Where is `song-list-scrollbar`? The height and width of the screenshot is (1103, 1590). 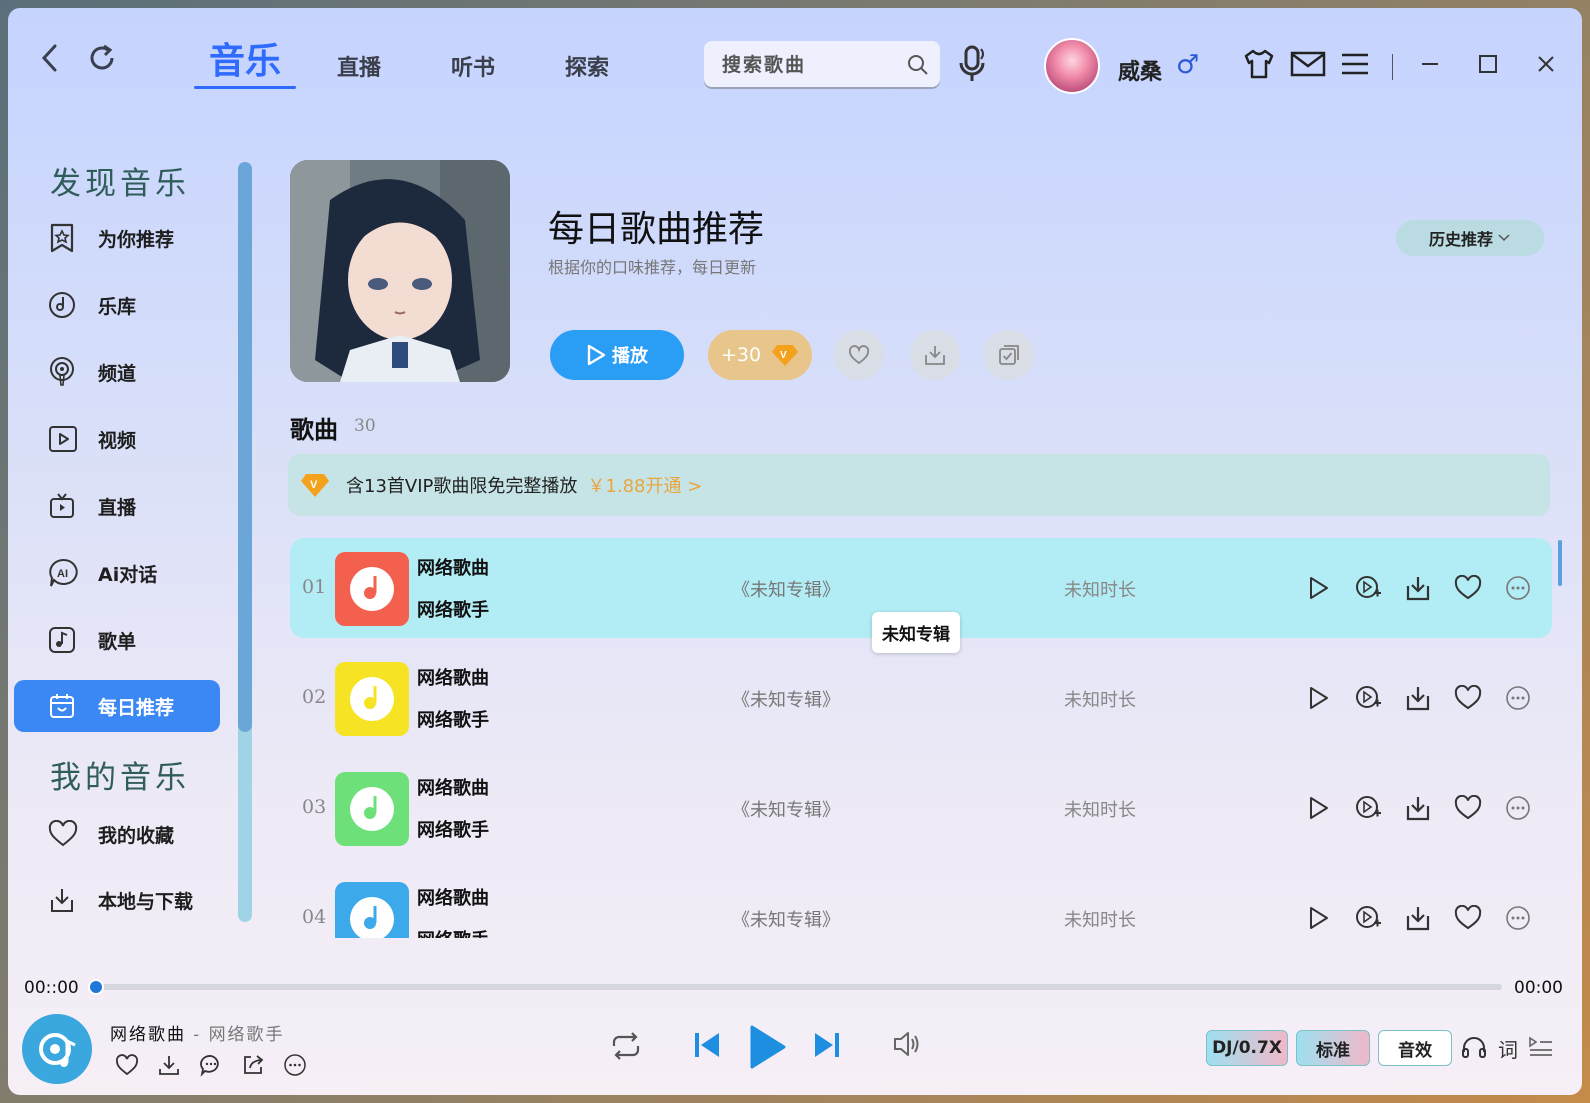
song-list-scrollbar is located at coordinates (1560, 563).